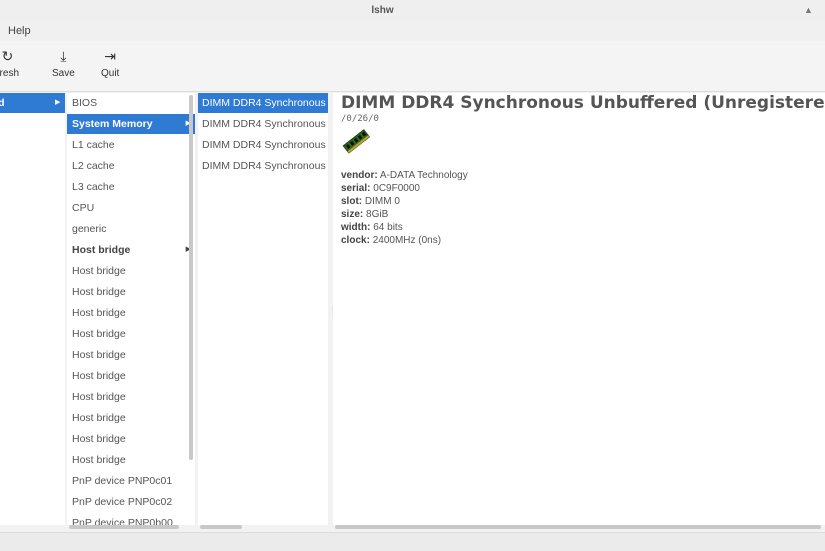 Image resolution: width=825 pixels, height=551 pixels. What do you see at coordinates (380, 188) in the screenshot?
I see `property-serial: serial: 0C9F0000` at bounding box center [380, 188].